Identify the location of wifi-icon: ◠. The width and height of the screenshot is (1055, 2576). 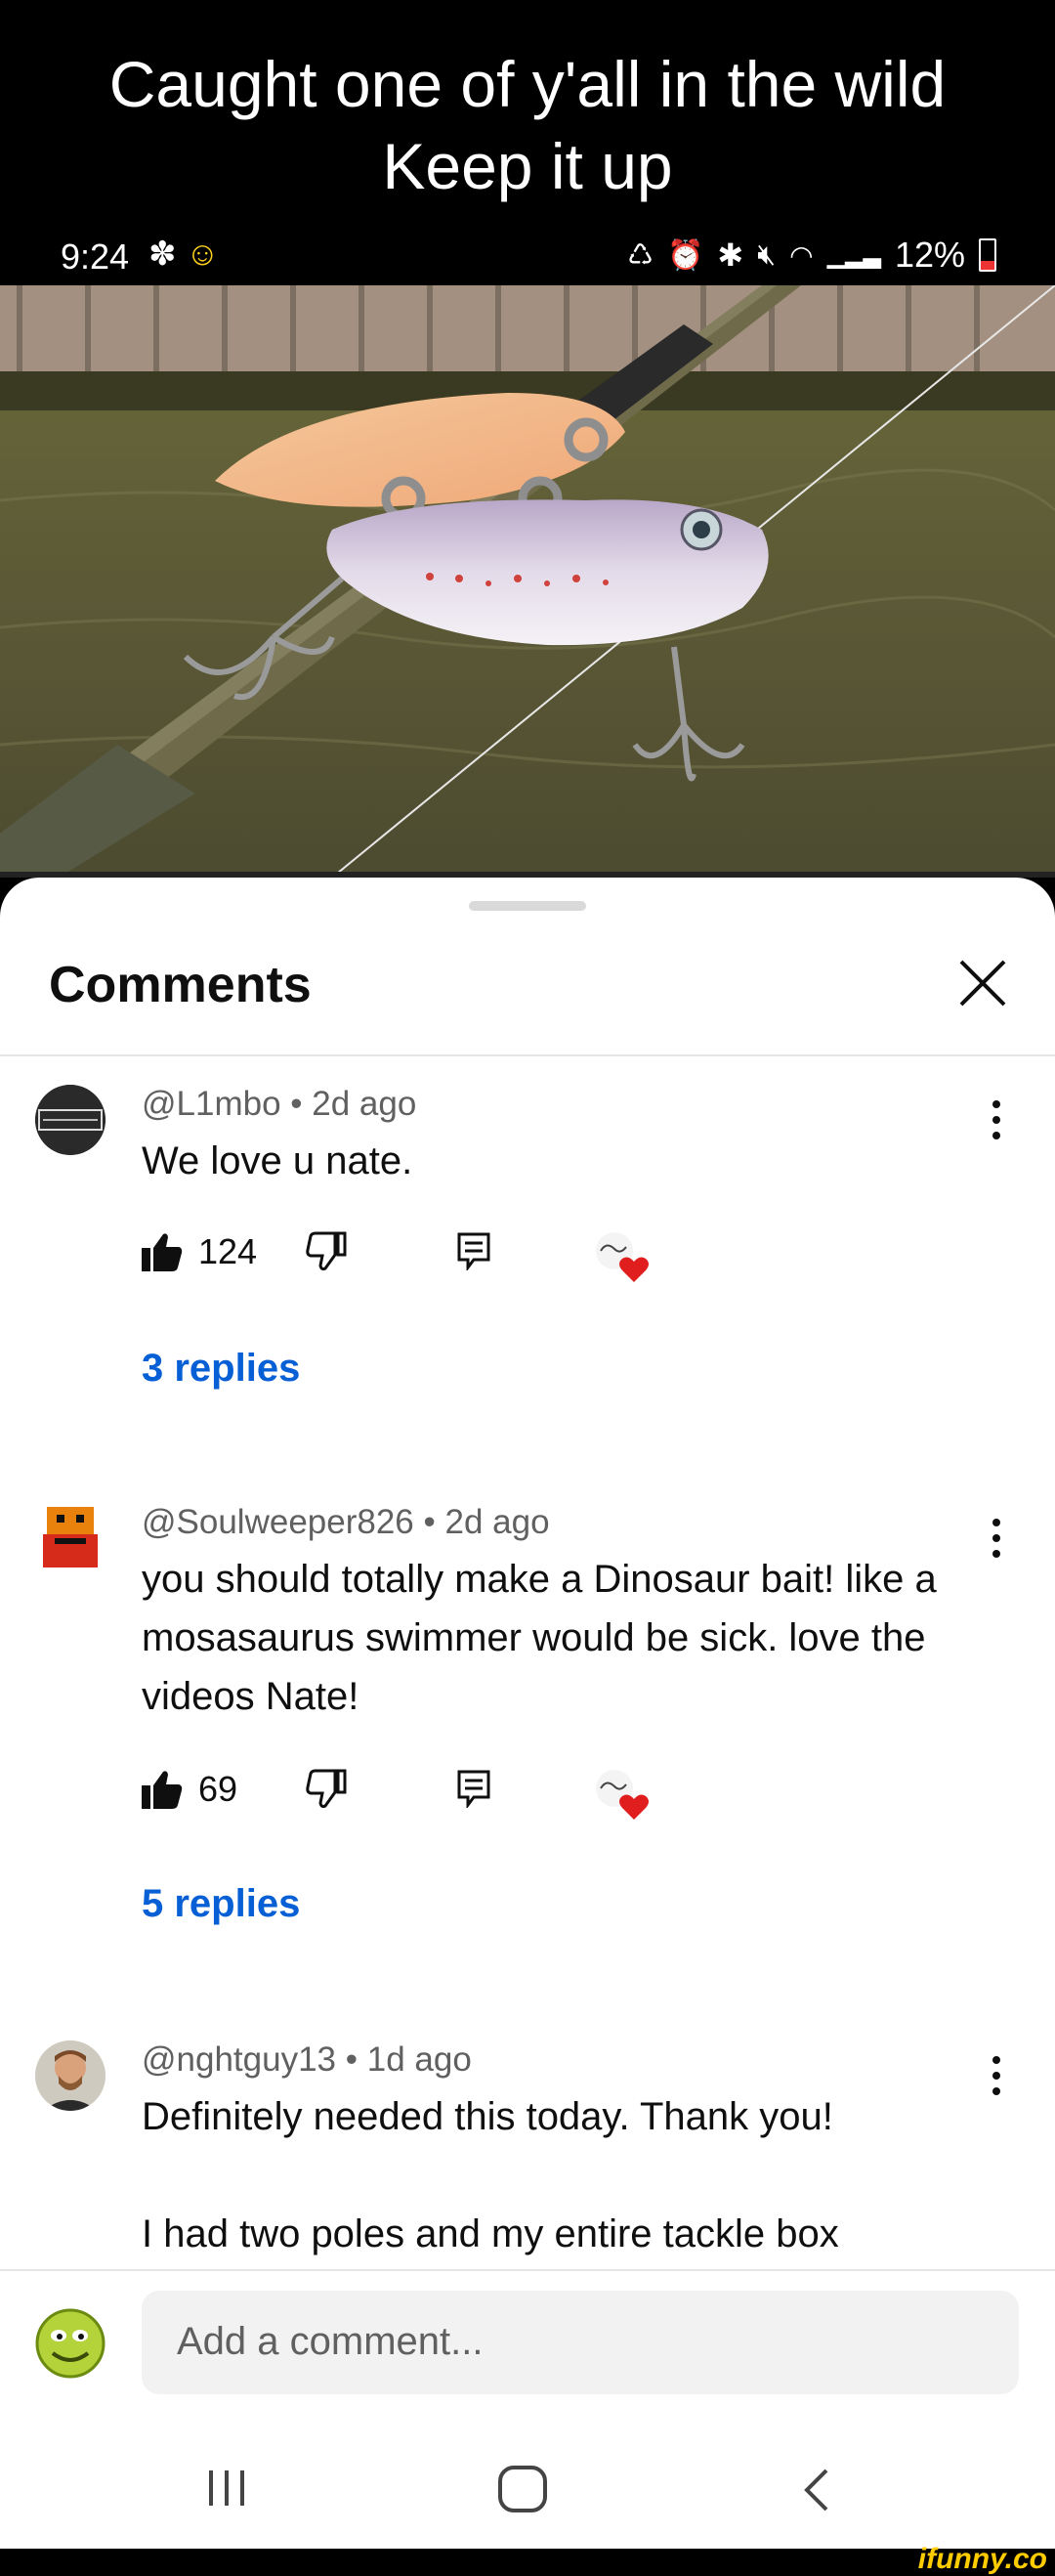
(801, 255).